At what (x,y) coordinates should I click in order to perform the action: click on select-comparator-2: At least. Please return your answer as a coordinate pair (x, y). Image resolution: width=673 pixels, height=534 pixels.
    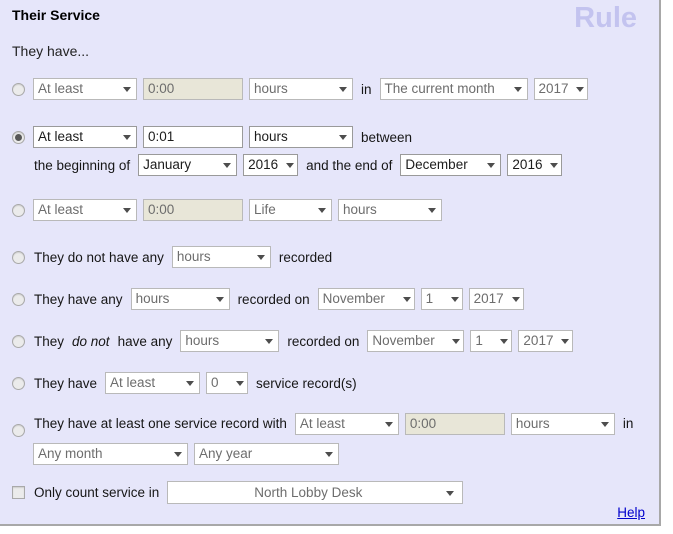
    Looking at the image, I should click on (85, 137).